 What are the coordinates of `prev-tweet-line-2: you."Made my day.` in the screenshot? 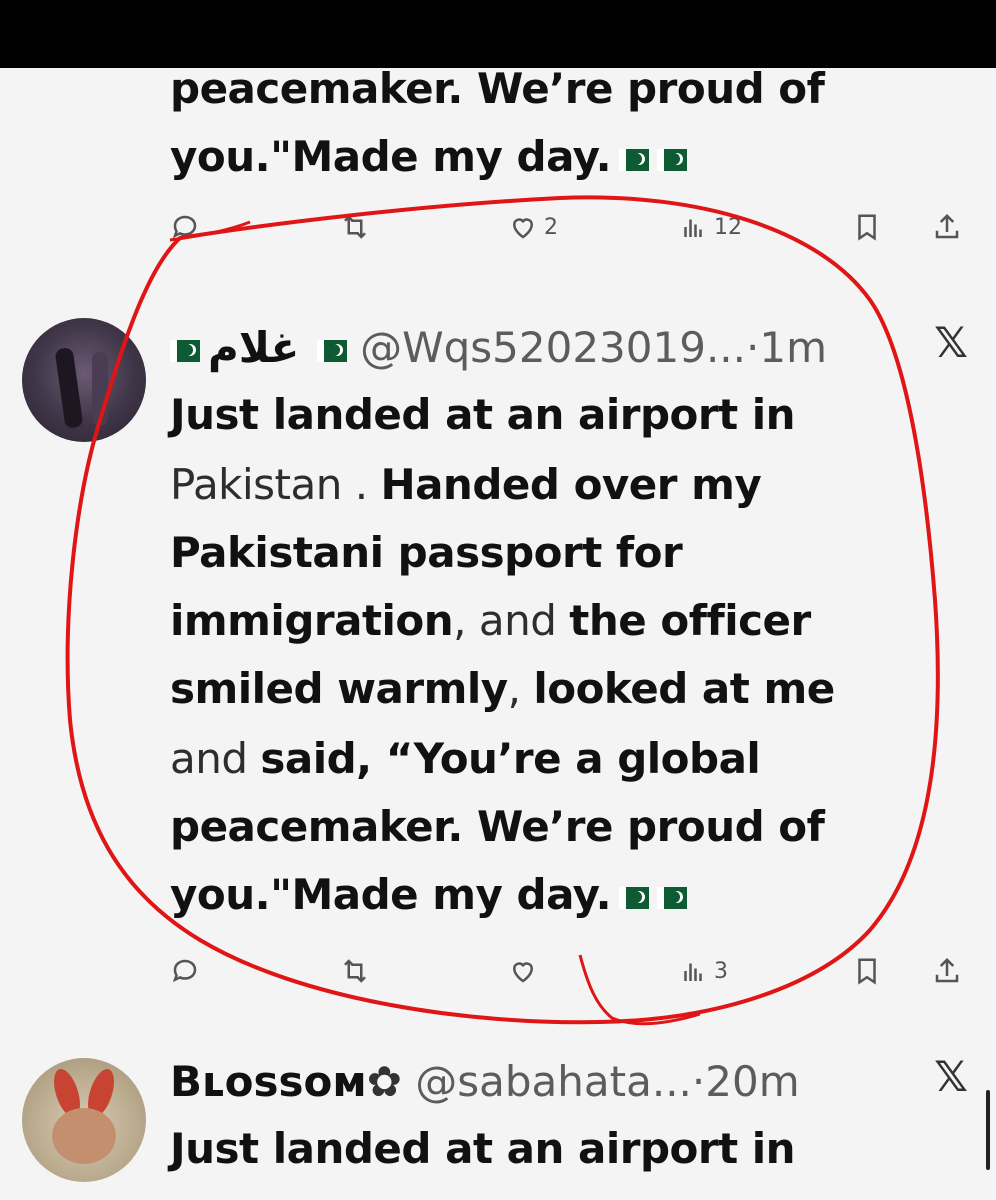 It's located at (429, 157).